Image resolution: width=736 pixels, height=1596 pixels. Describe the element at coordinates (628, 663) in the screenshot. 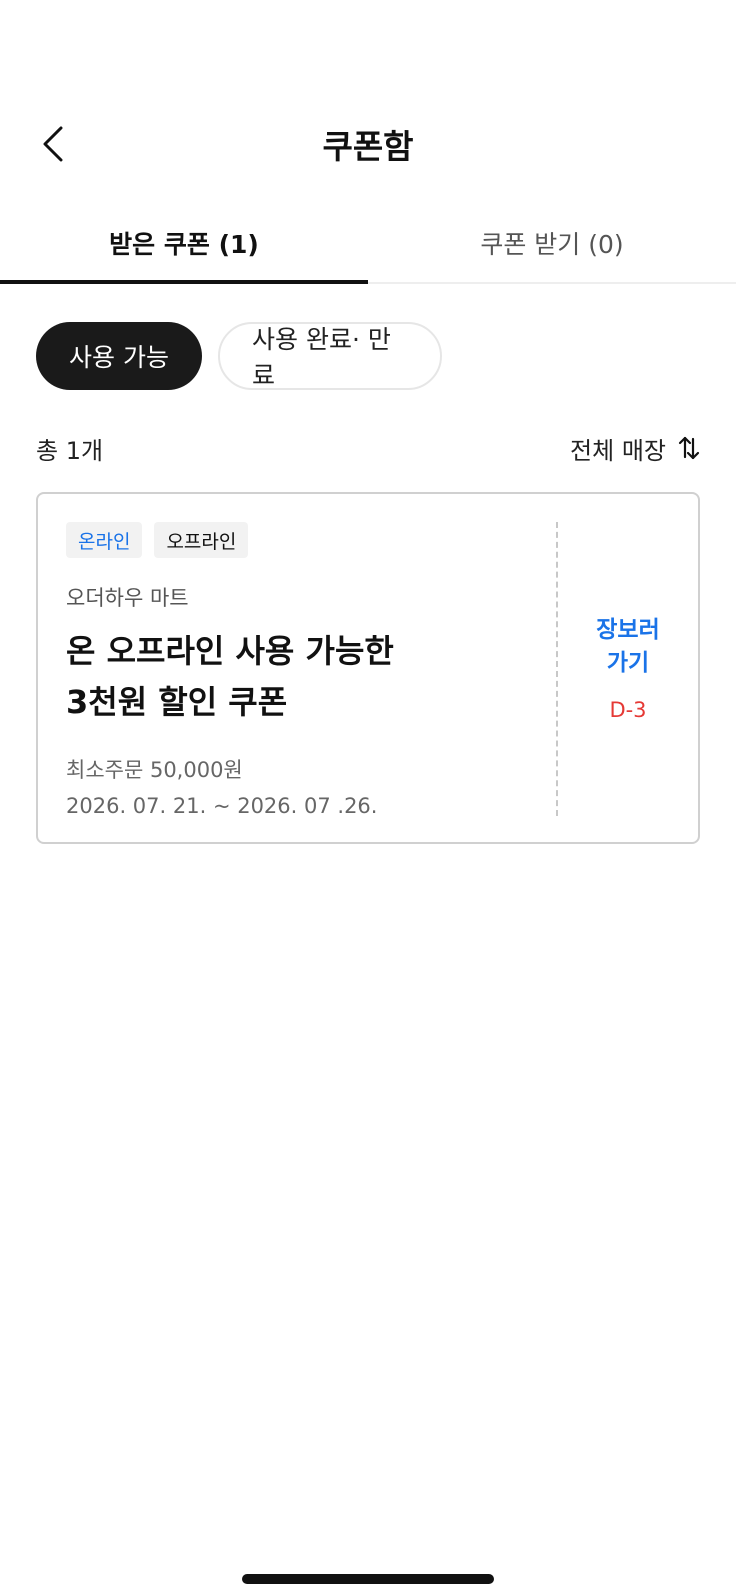

I see `go-shopping-label-line2: 가기` at that location.